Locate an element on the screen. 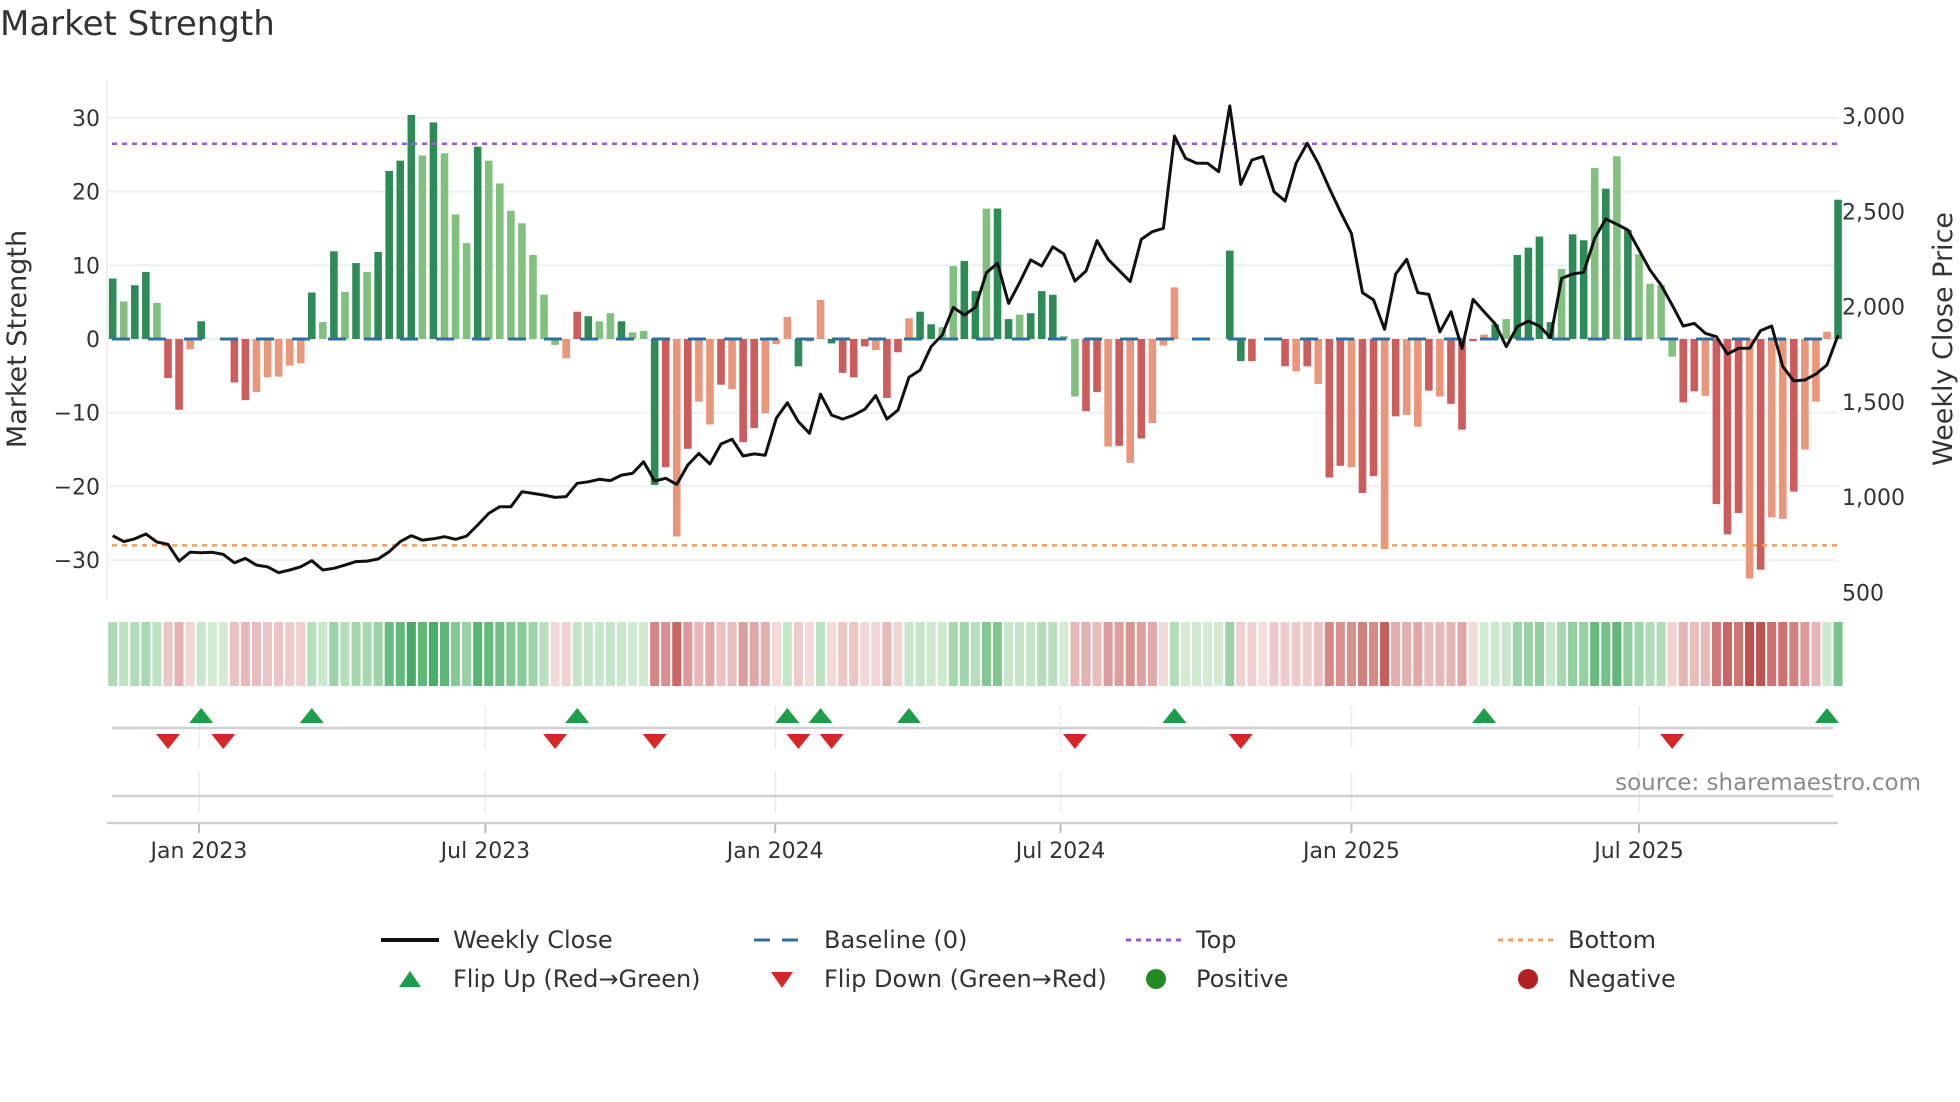 The image size is (1960, 1102). x-tick-label: Jul 2025 is located at coordinates (1638, 851).